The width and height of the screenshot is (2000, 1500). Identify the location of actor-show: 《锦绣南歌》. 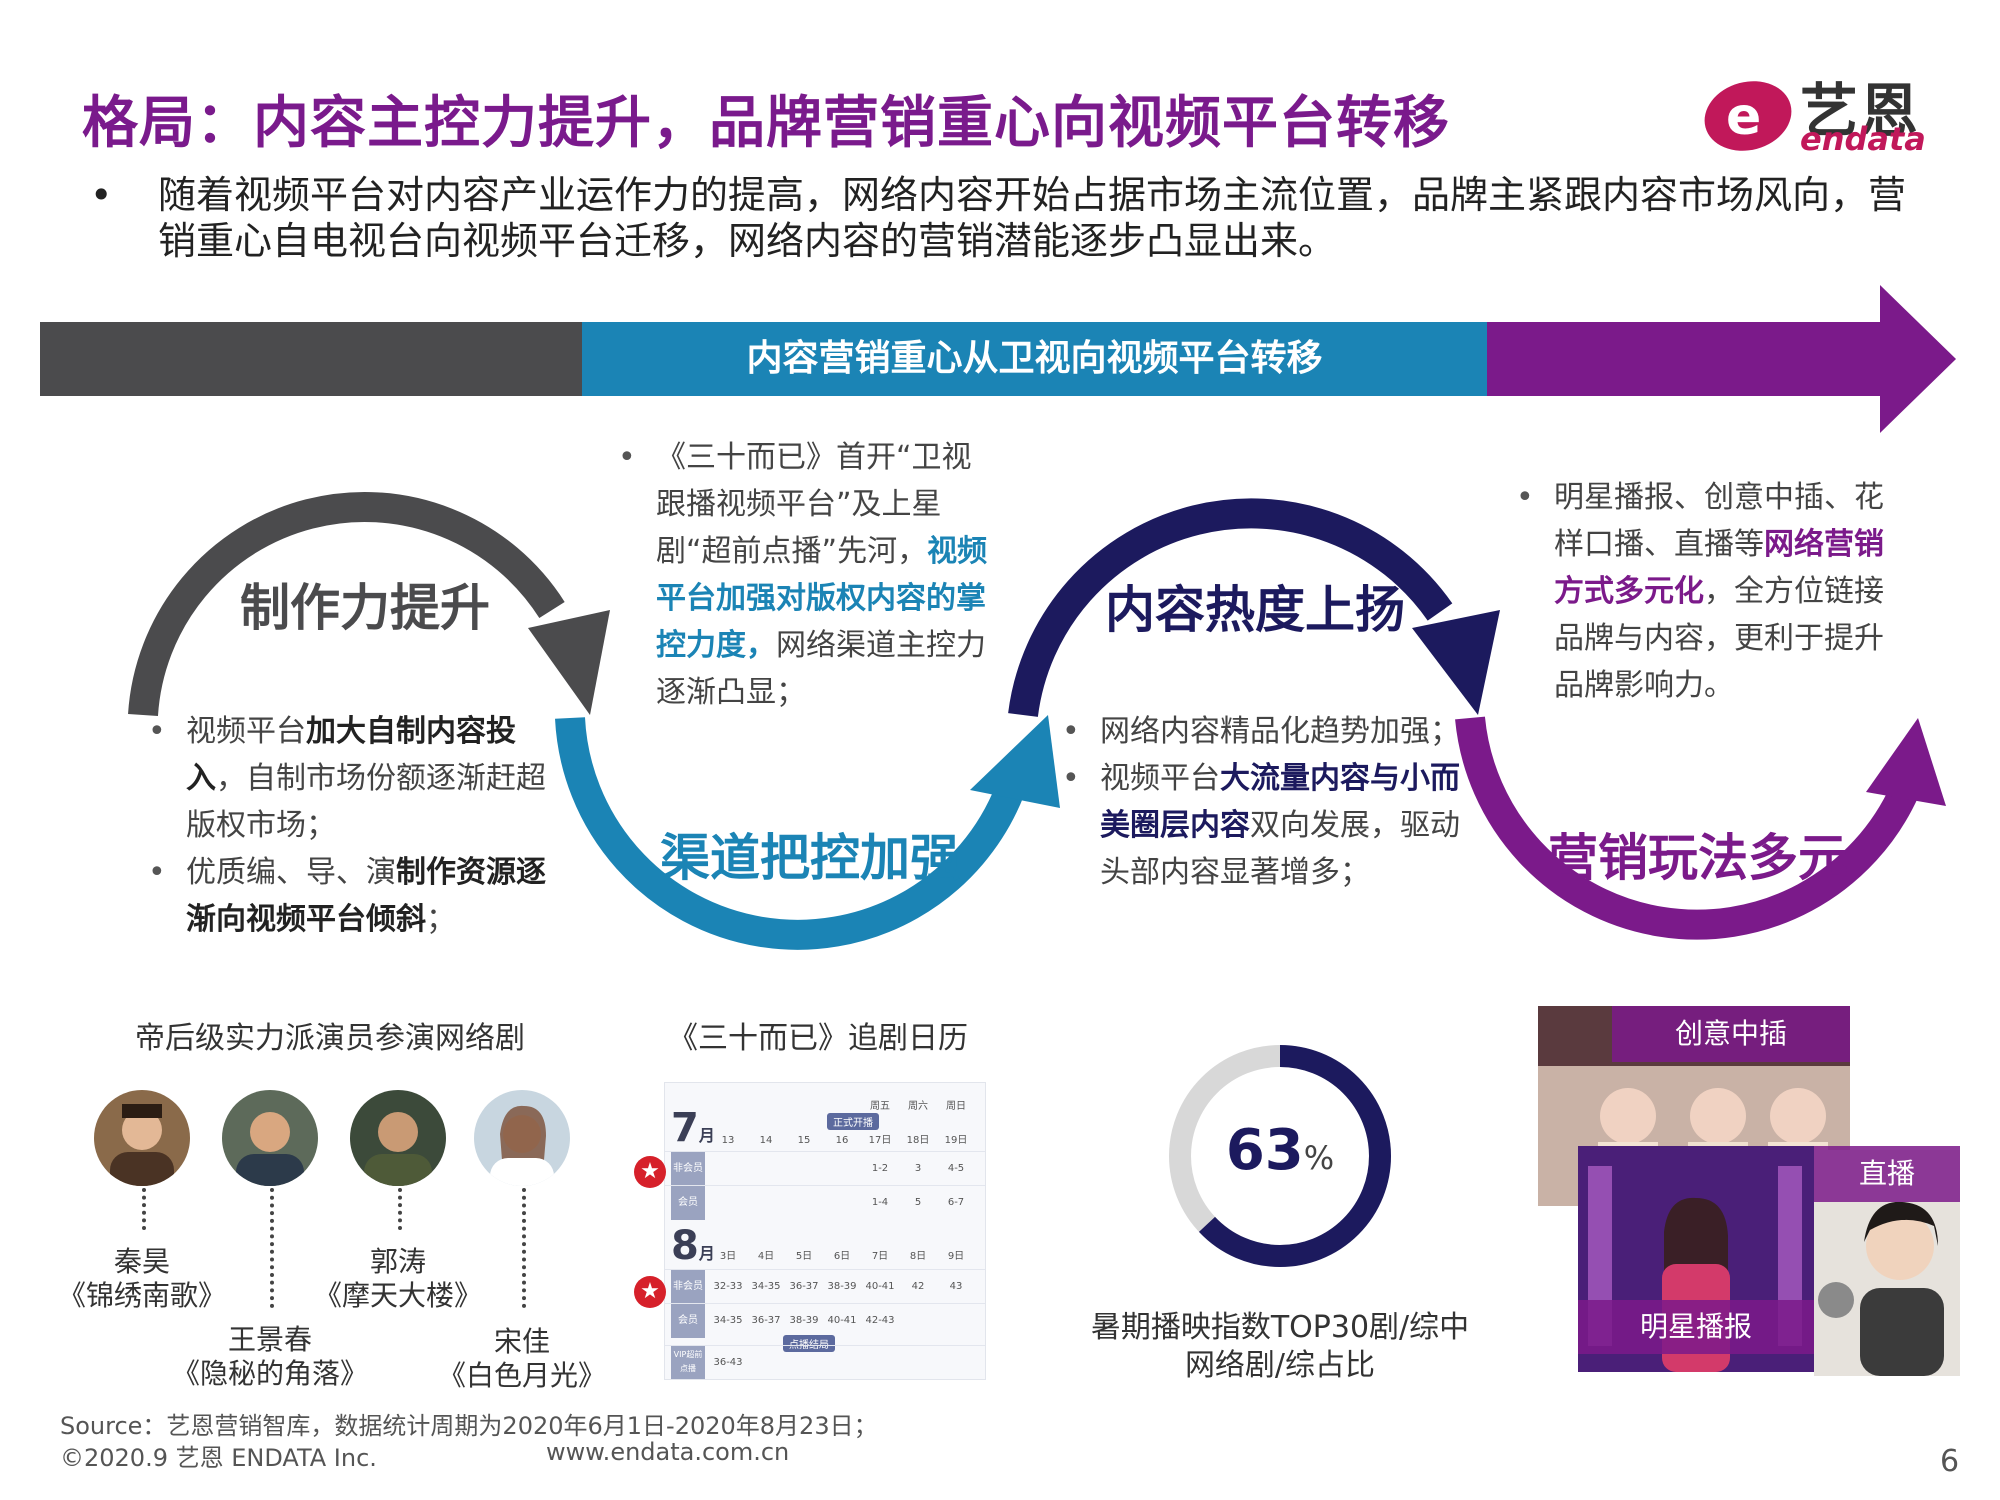
(141, 1295).